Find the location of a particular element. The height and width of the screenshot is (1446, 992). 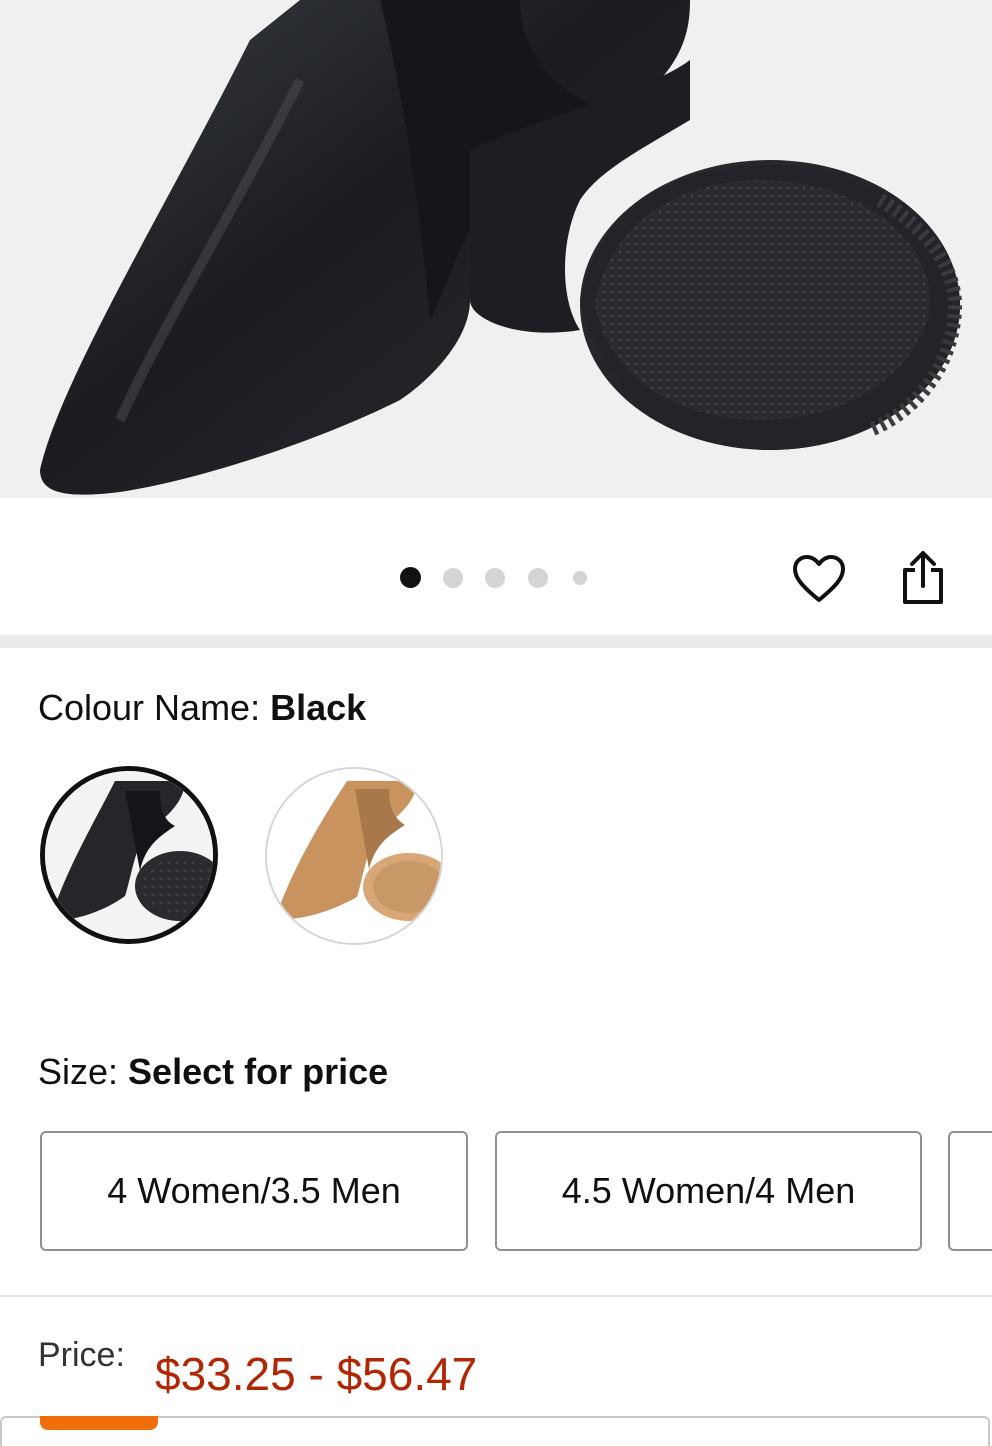

heart-outline-icon is located at coordinates (819, 578).